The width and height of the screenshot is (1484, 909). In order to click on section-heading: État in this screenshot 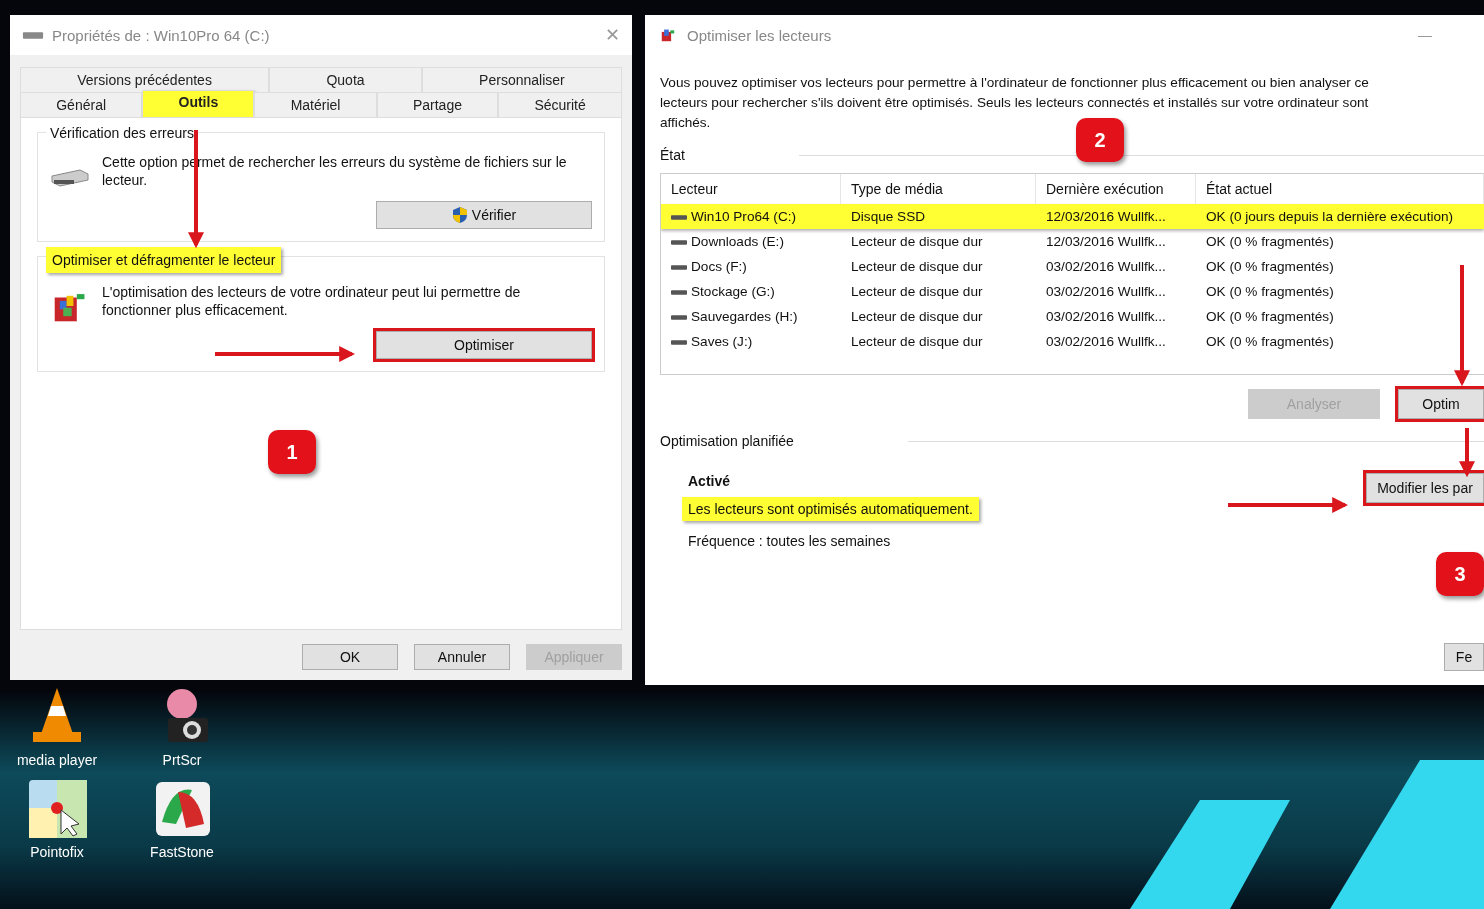, I will do `click(672, 155)`.